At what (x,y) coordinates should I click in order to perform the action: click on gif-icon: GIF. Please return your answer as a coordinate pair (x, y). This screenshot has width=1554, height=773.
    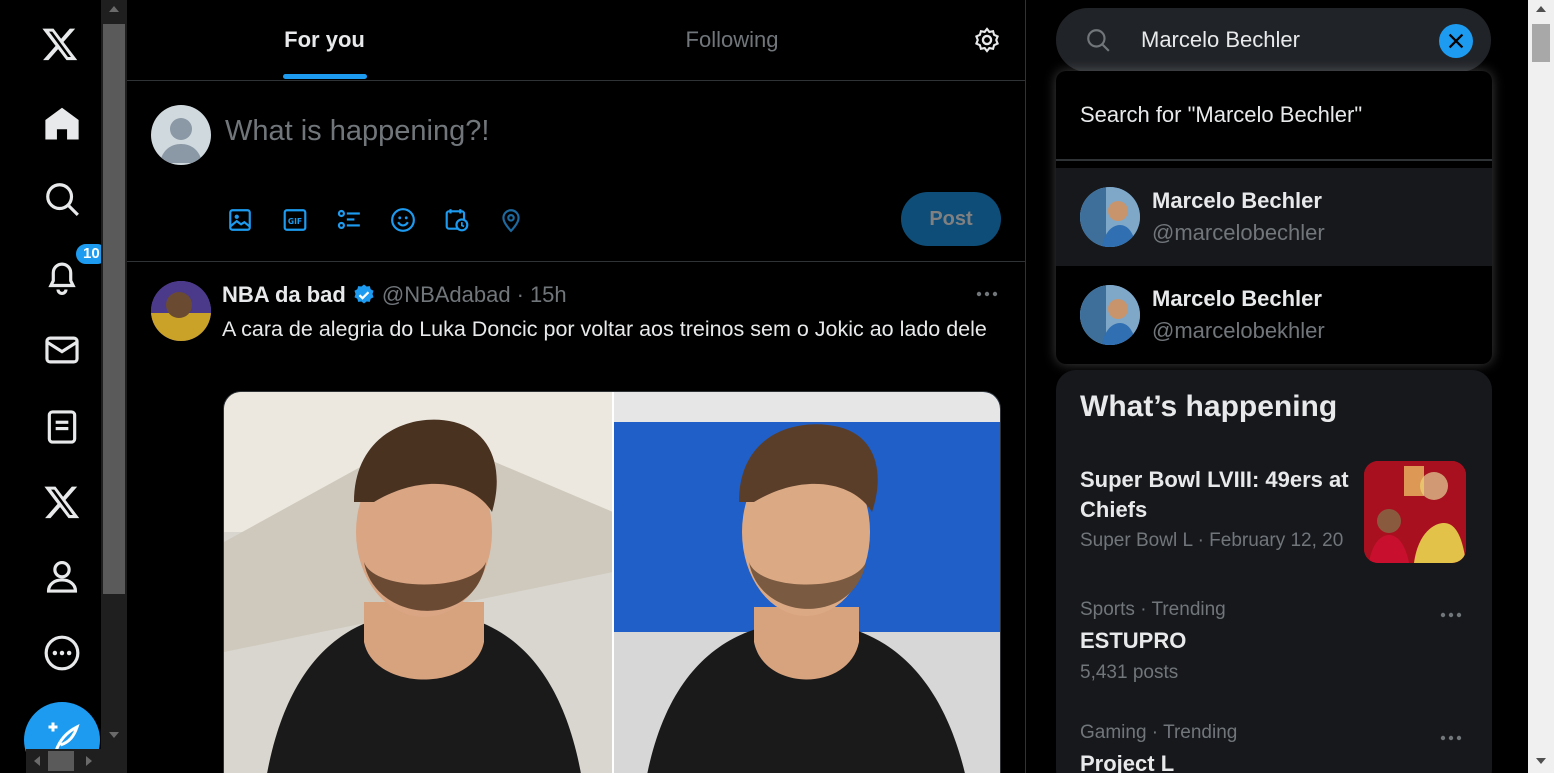
    Looking at the image, I should click on (295, 220).